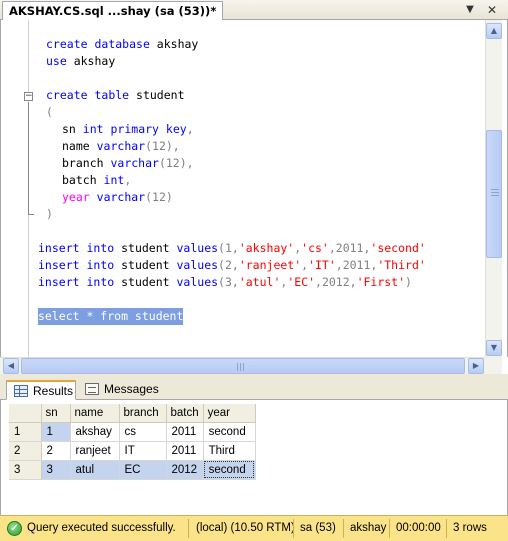  Describe the element at coordinates (143, 451) in the screenshot. I see `grid-cell: IT` at that location.